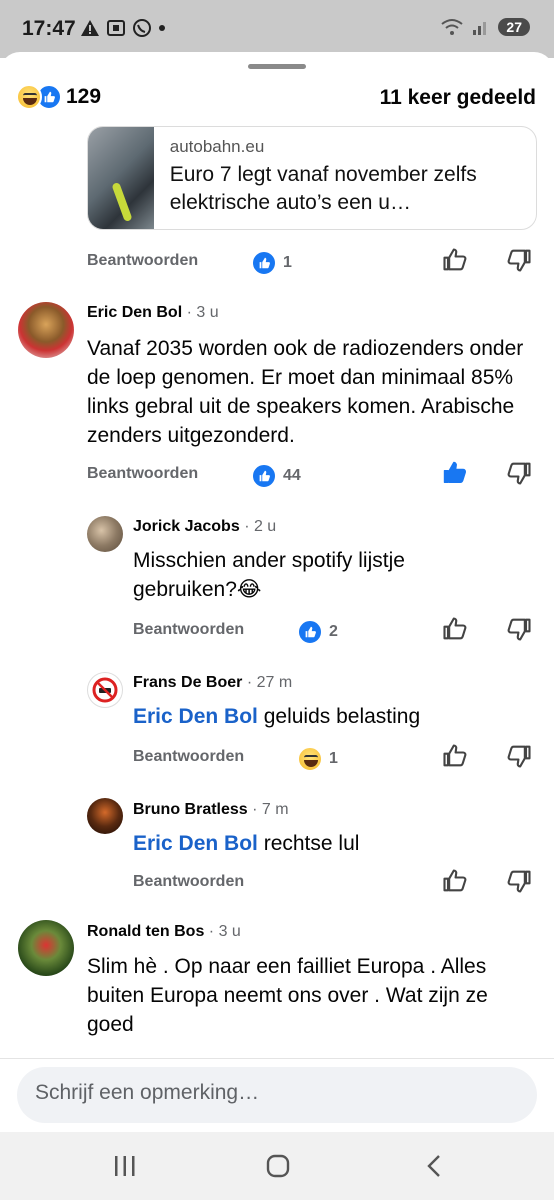  I want to click on dot-icon, so click(162, 28).